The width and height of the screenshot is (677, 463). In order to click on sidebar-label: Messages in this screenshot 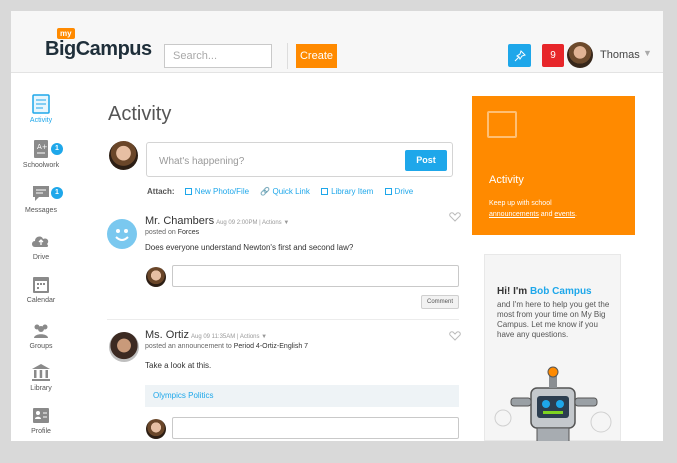, I will do `click(41, 210)`.